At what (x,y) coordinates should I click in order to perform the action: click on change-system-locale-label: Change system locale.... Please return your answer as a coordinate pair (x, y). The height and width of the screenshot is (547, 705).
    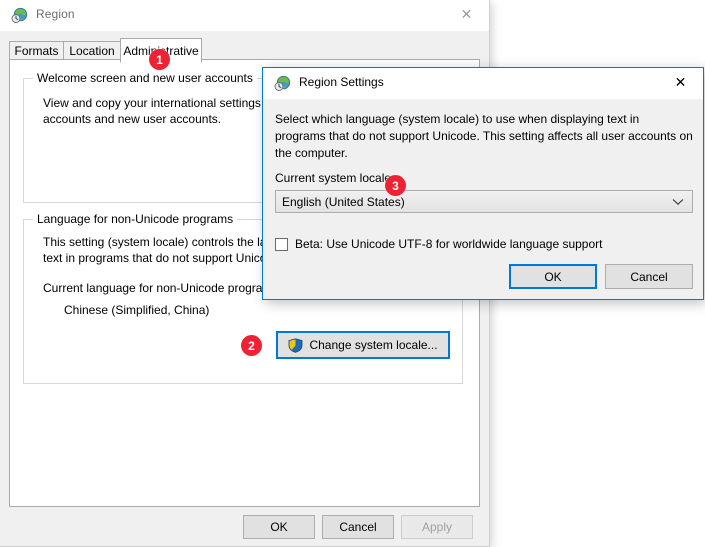
    Looking at the image, I should click on (373, 345).